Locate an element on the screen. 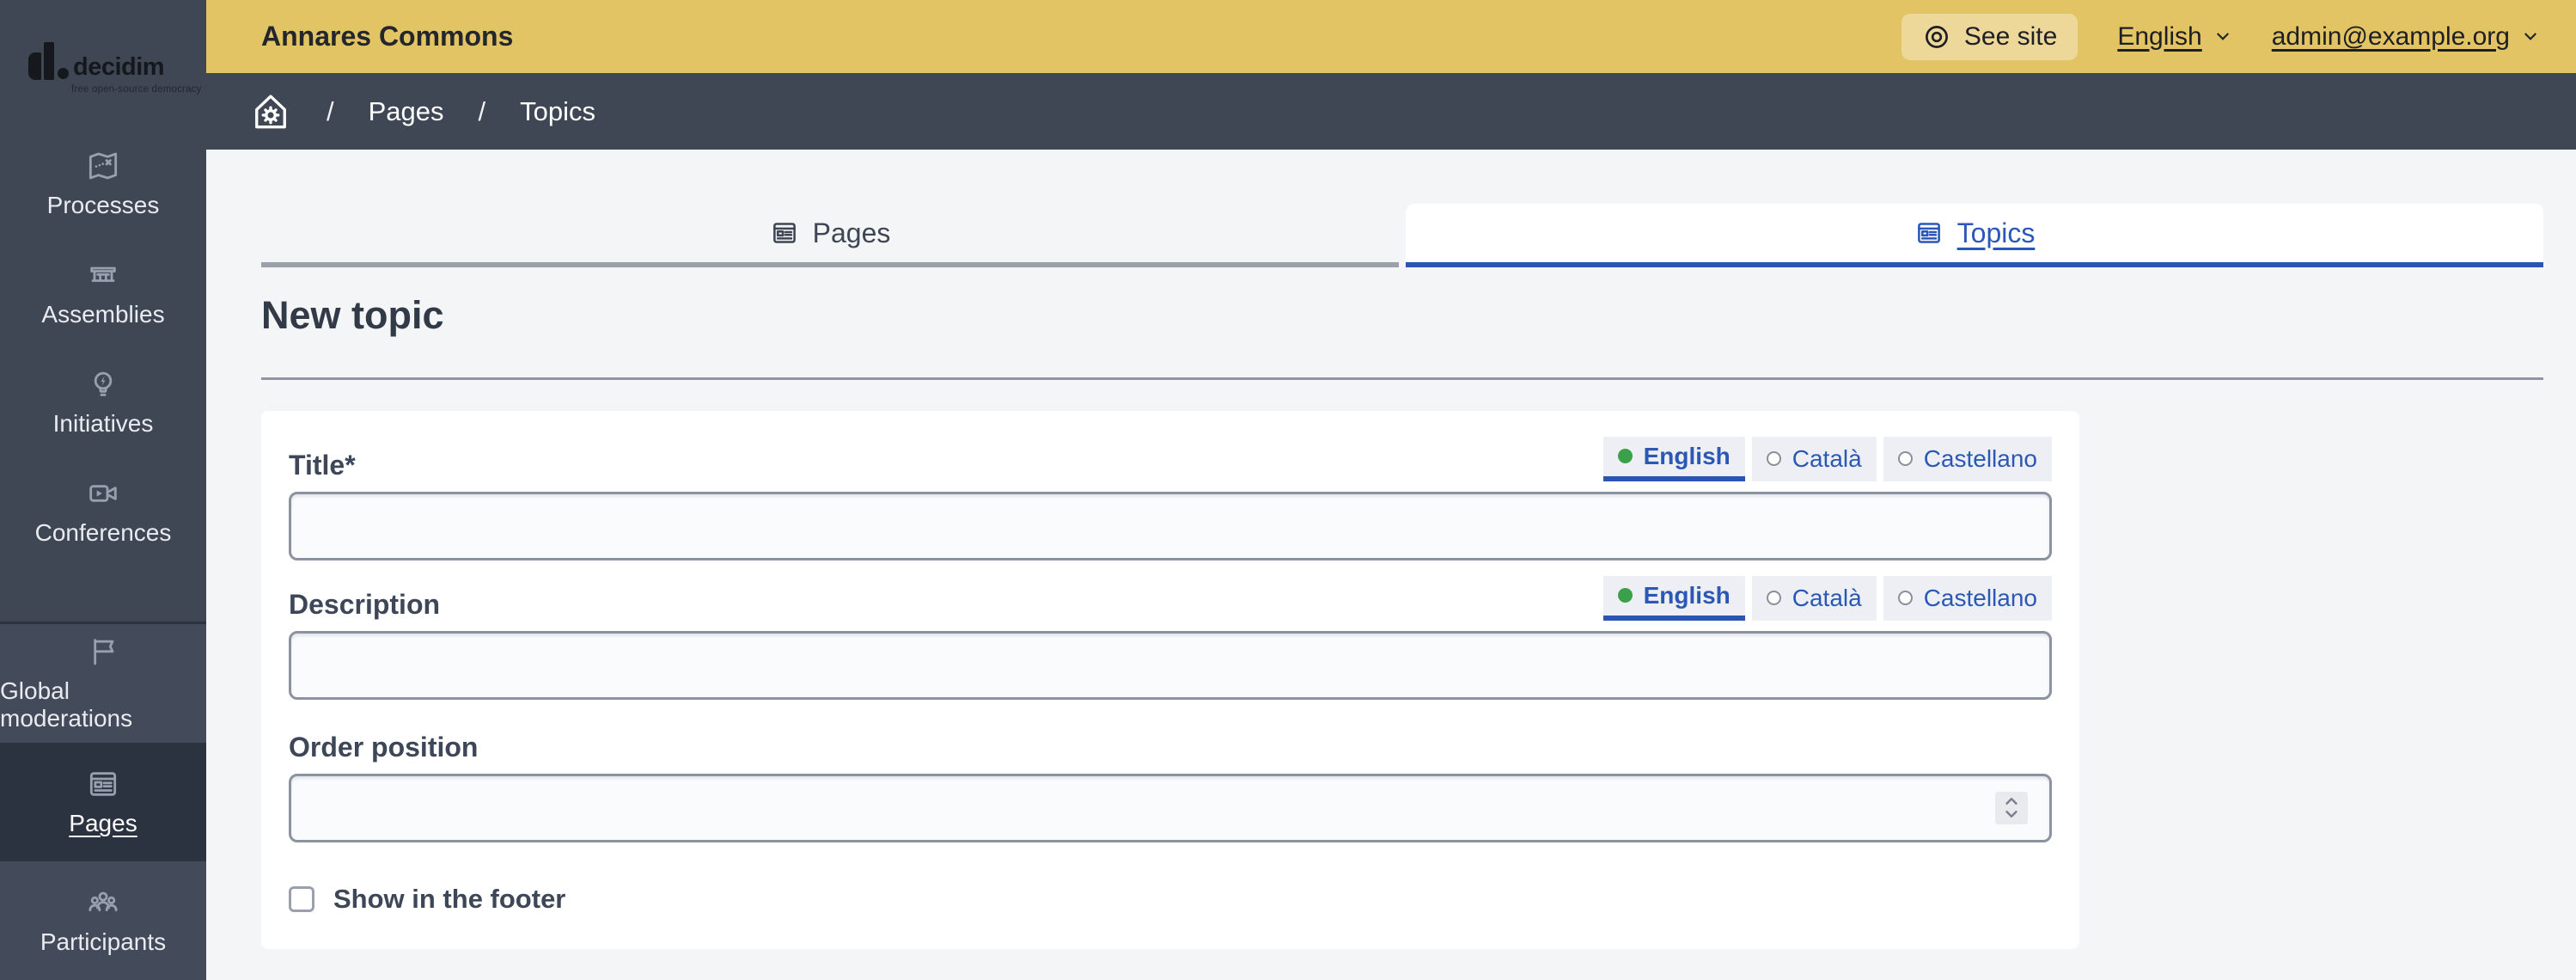 This screenshot has width=2576, height=980. title-input is located at coordinates (1170, 525).